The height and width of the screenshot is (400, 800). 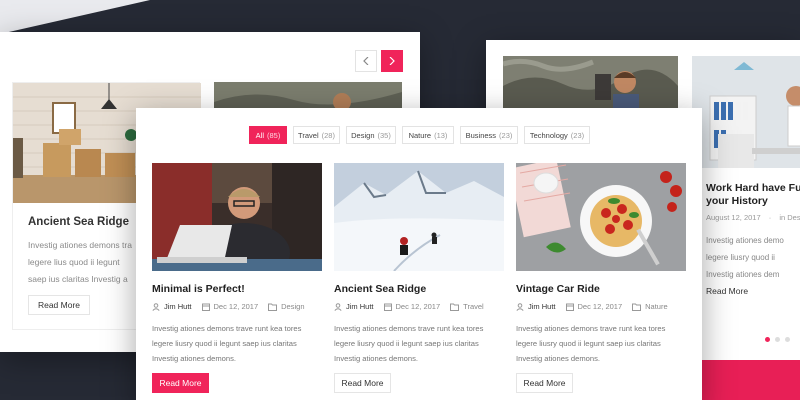 I want to click on post-excerpt-line: Investig ationes demons tra, so click(x=80, y=245).